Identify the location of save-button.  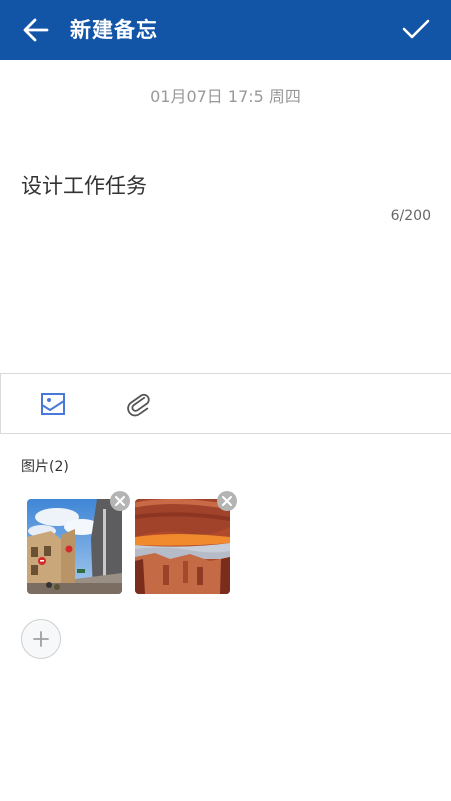
(416, 29).